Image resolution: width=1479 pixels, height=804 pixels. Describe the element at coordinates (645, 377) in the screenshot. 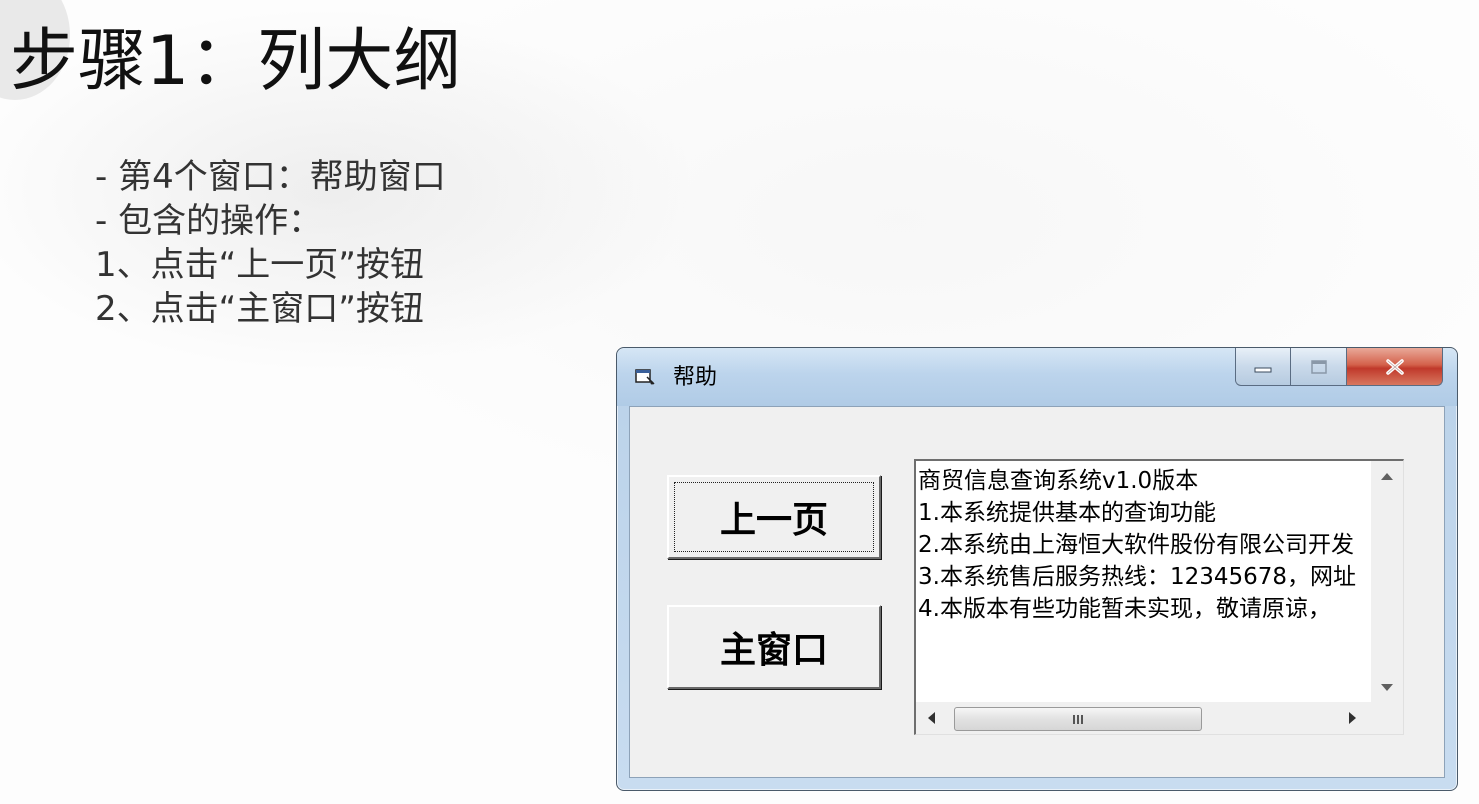

I see `form-icon` at that location.